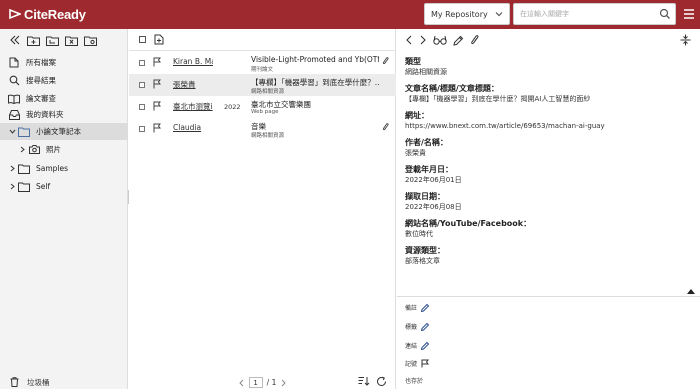 The height and width of the screenshot is (389, 700). What do you see at coordinates (381, 381) in the screenshot?
I see `refresh-icon` at bounding box center [381, 381].